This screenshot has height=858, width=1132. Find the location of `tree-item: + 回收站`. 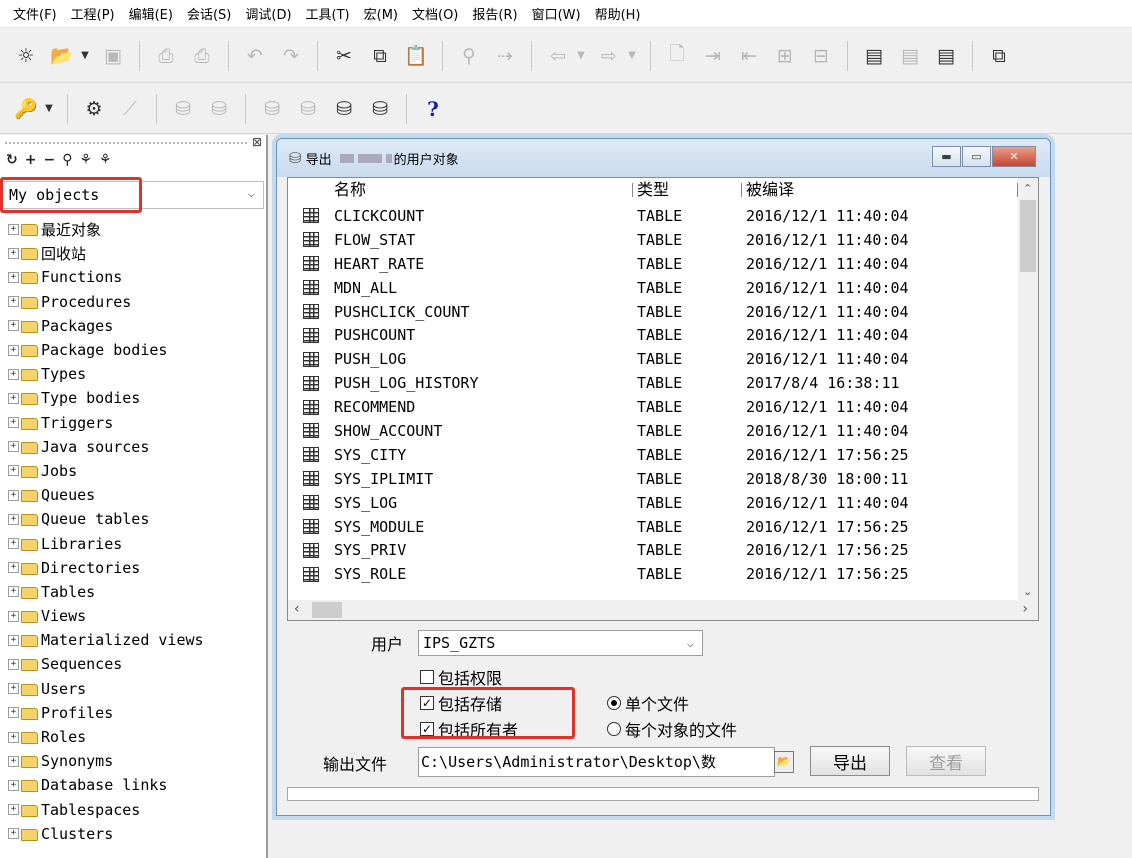

tree-item: + 回收站 is located at coordinates (106, 253).